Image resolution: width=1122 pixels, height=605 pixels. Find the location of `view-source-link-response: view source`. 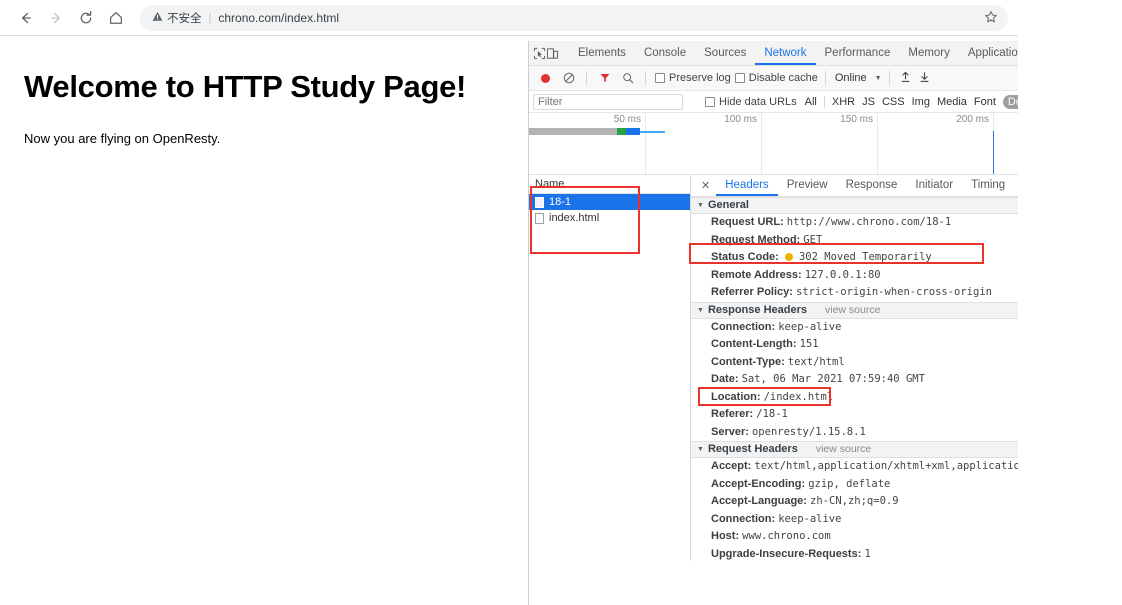

view-source-link-response: view source is located at coordinates (852, 310).